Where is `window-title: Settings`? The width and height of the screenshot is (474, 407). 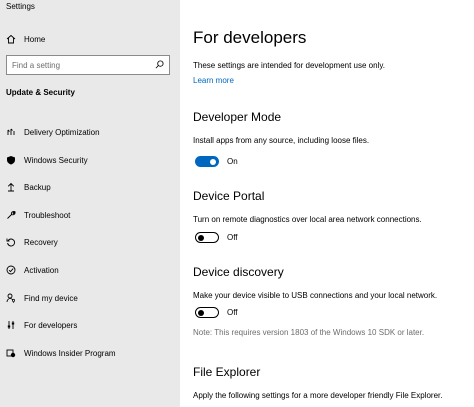
window-title: Settings is located at coordinates (20, 6).